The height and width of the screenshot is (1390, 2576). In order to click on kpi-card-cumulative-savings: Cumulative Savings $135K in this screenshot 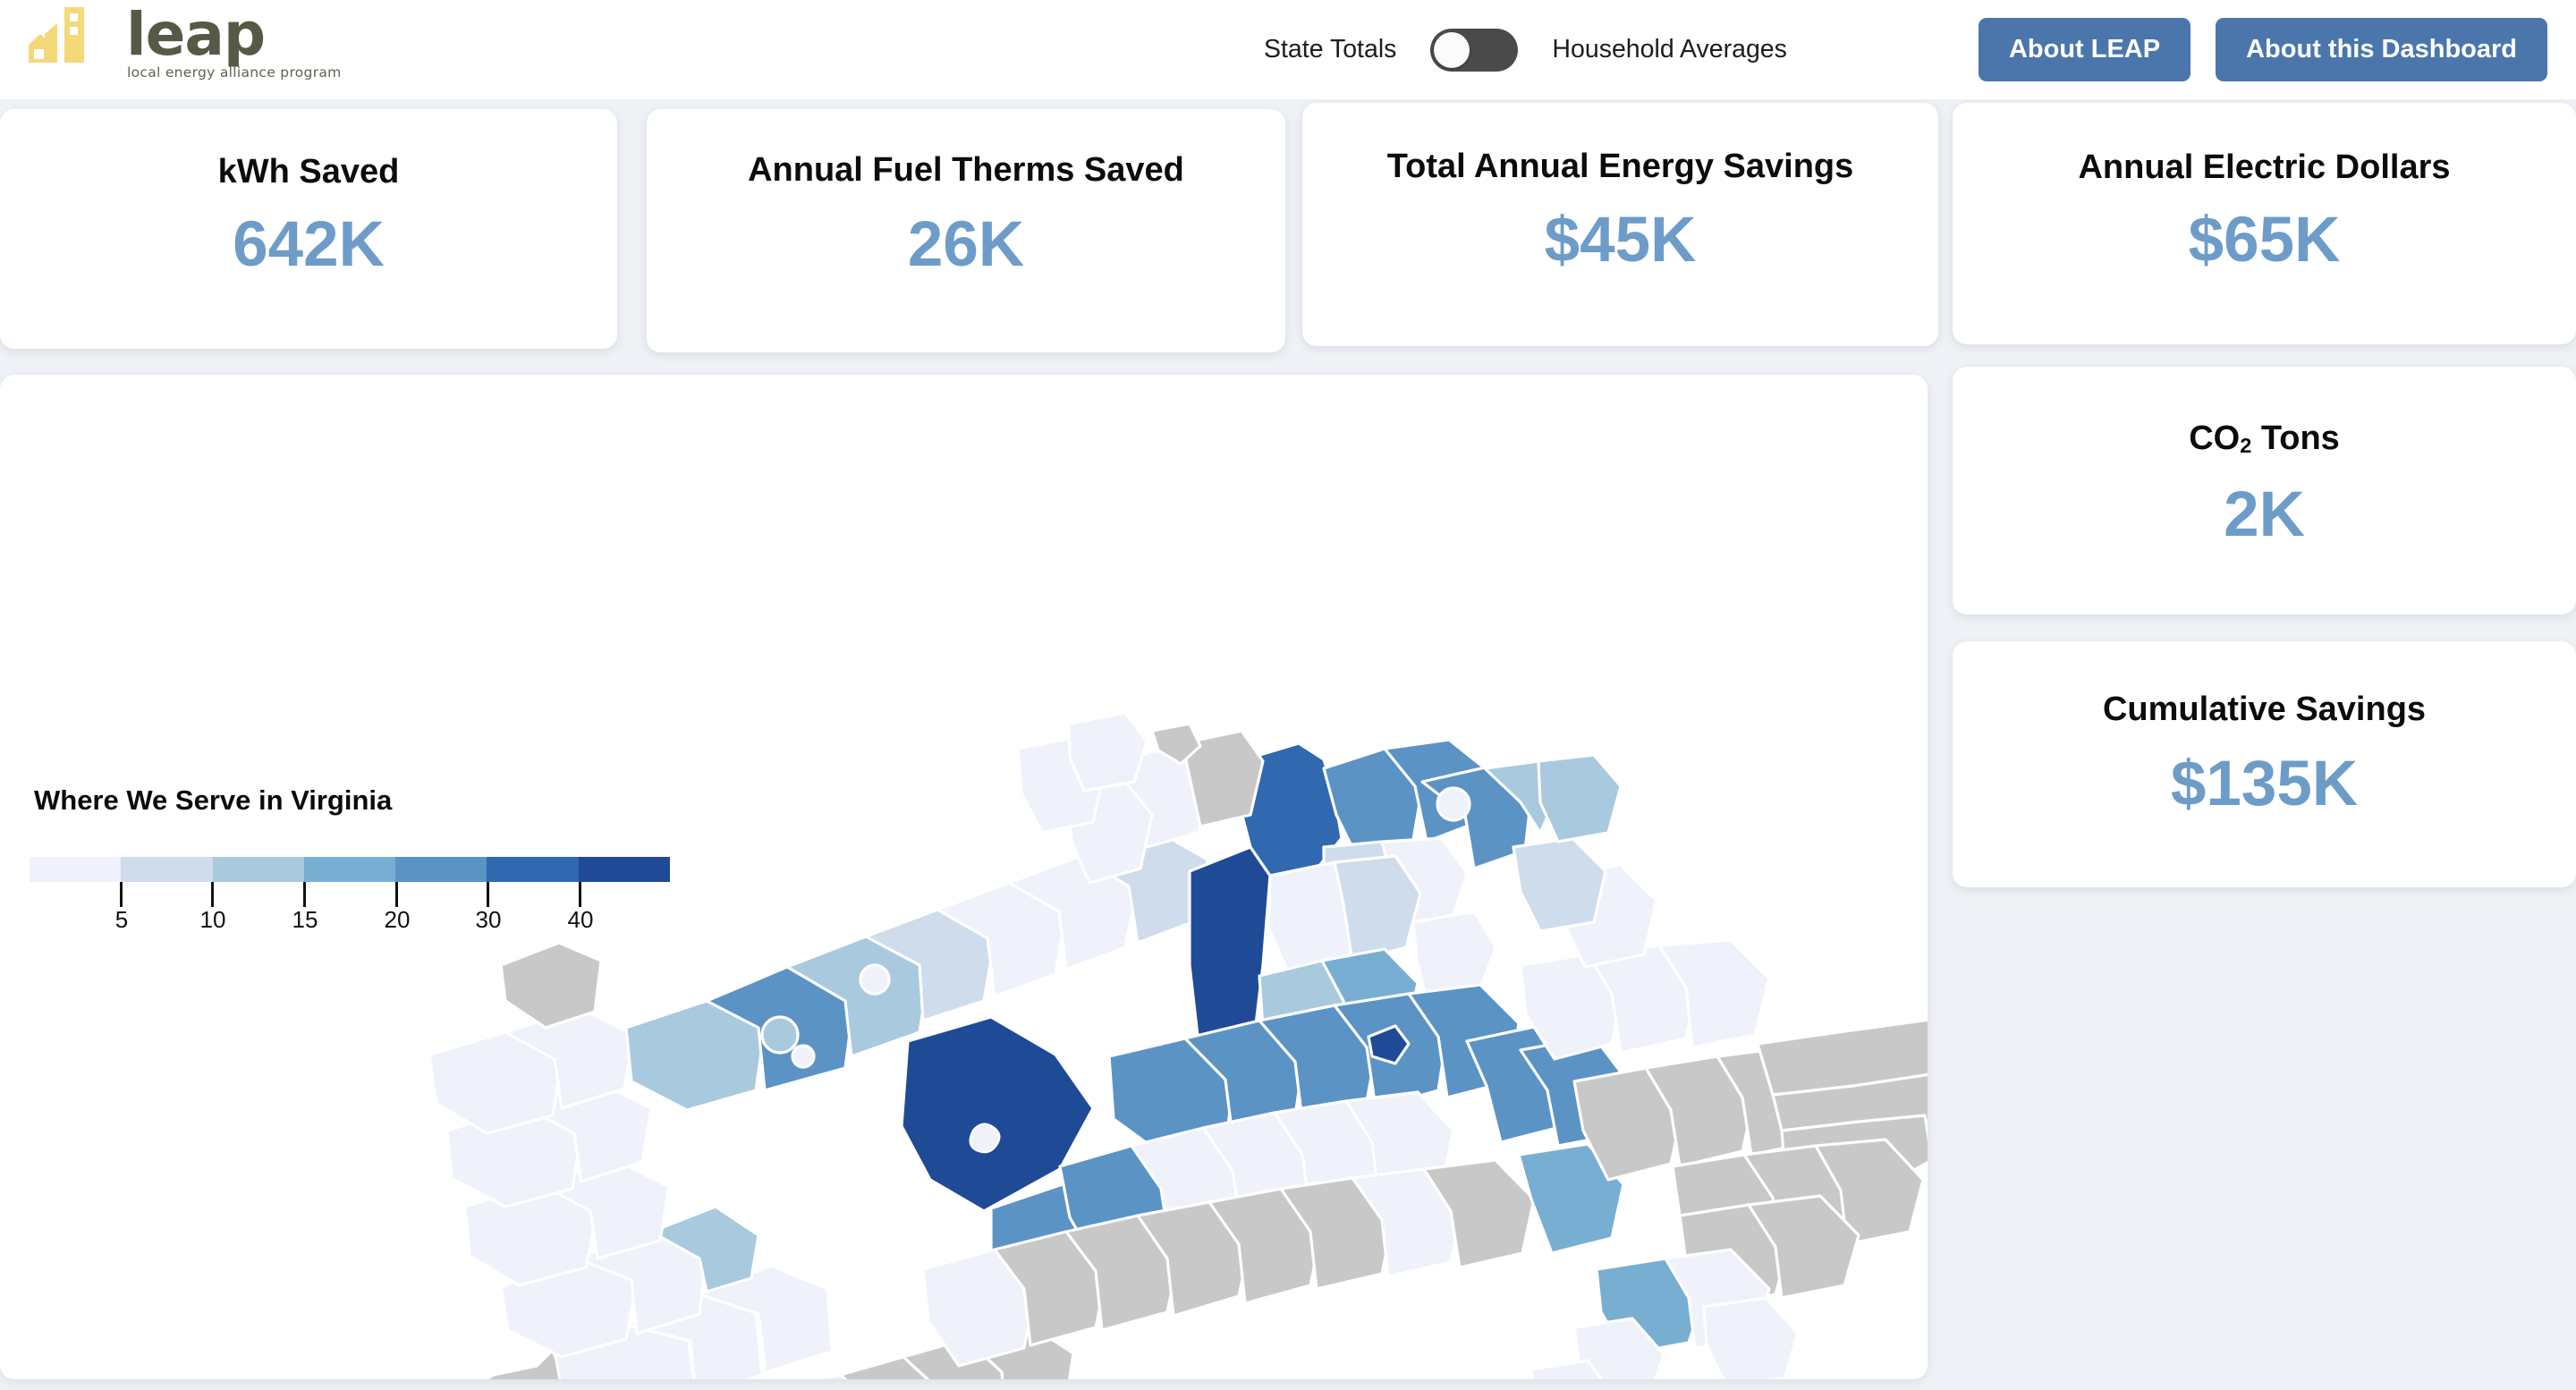, I will do `click(2264, 764)`.